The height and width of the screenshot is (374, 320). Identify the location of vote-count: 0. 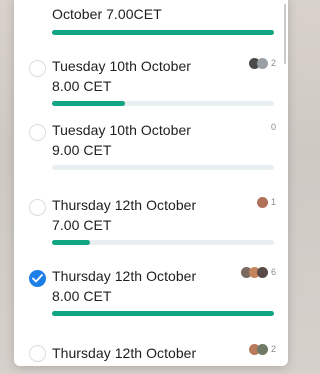
(273, 127).